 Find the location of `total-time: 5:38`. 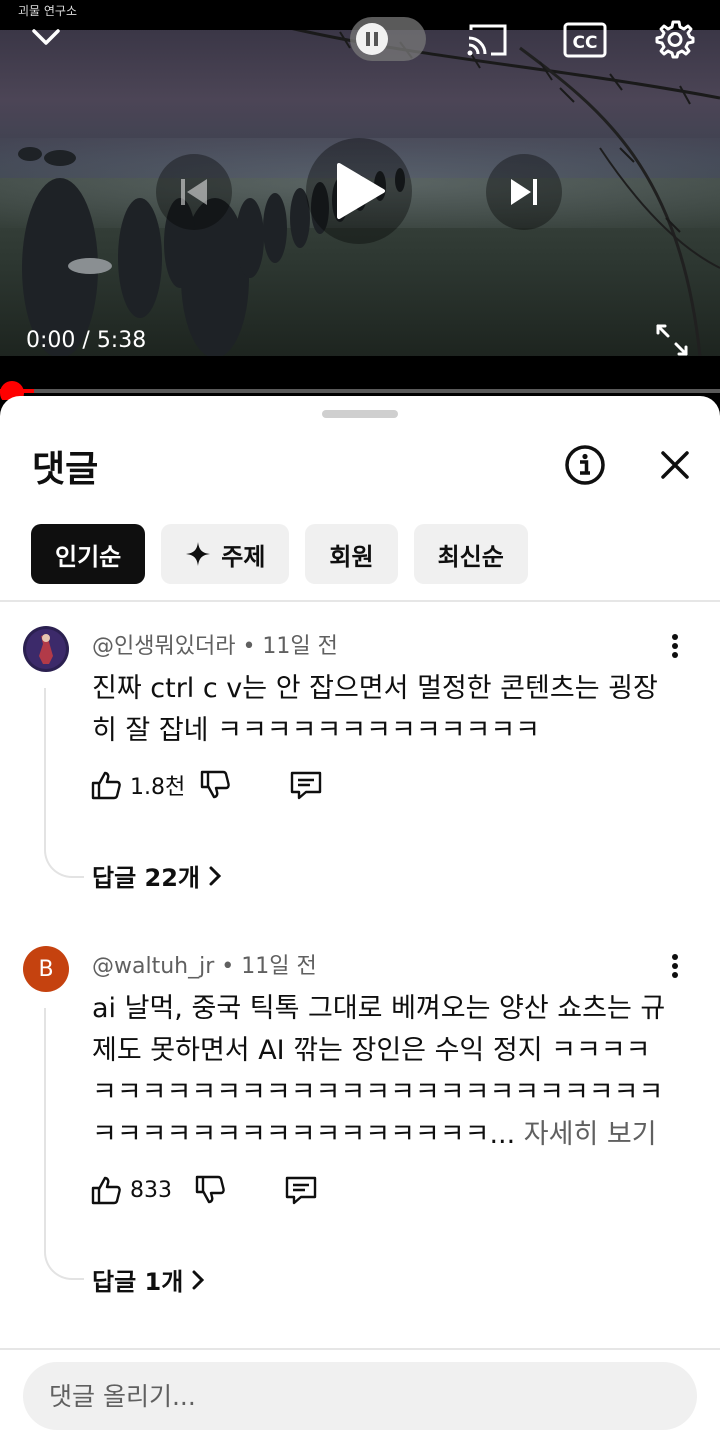

total-time: 5:38 is located at coordinates (121, 340).